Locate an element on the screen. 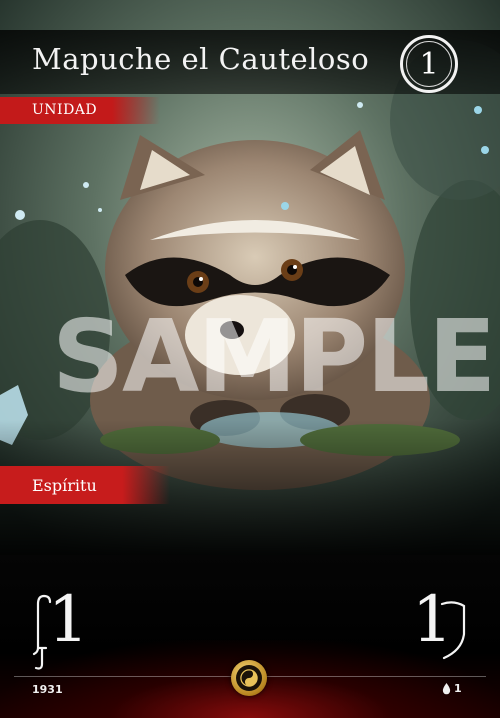  card-type: UNIDAD is located at coordinates (65, 110).